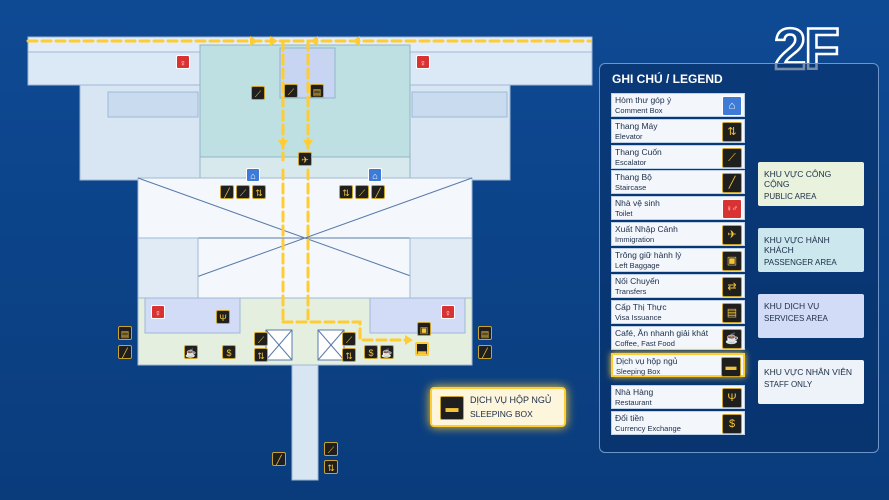 The width and height of the screenshot is (889, 500). I want to click on left-wing, so click(114, 68).